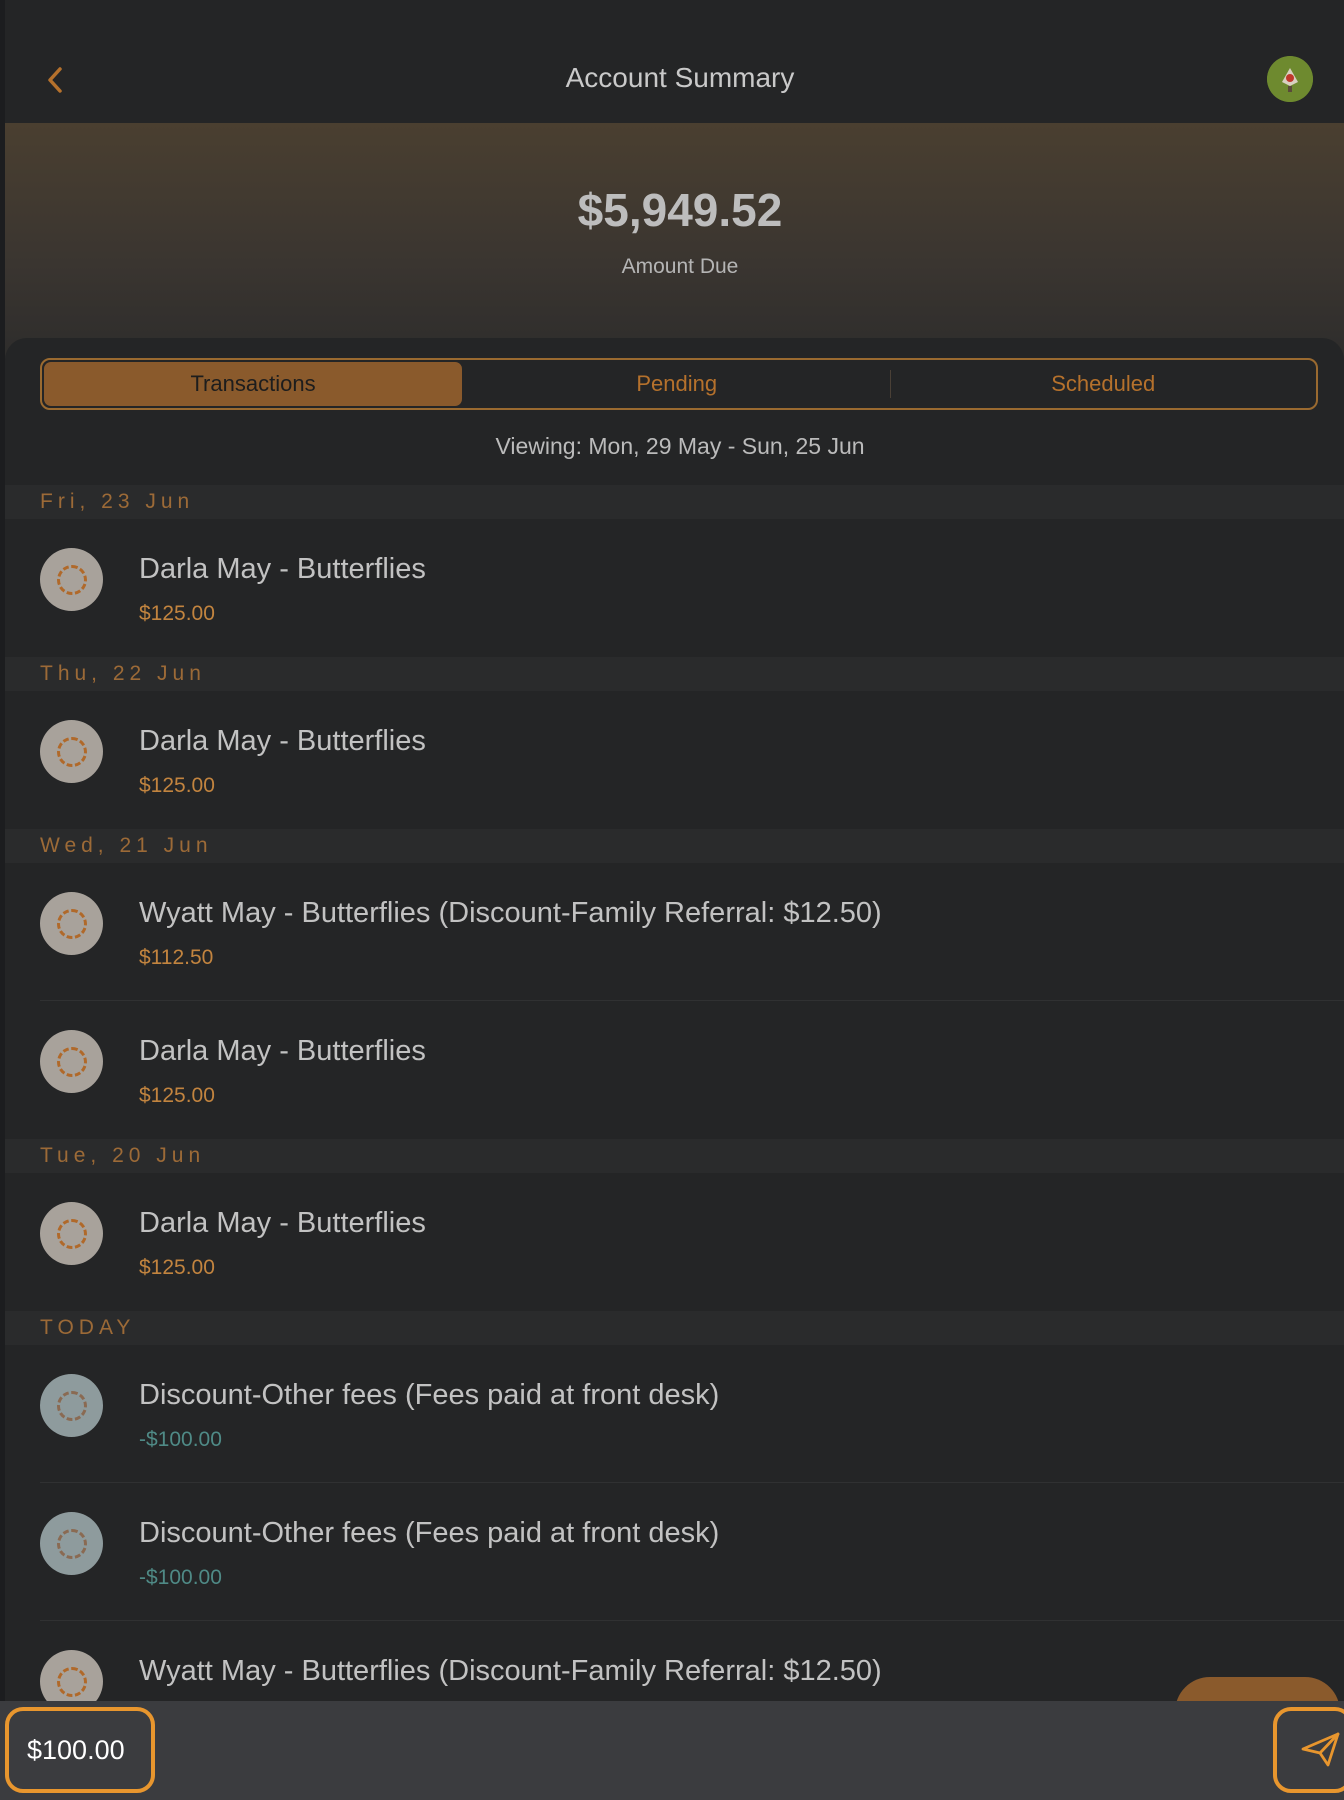 The height and width of the screenshot is (1800, 1344). I want to click on amount-due-banner: $5,949.52 Amount Due, so click(674, 240).